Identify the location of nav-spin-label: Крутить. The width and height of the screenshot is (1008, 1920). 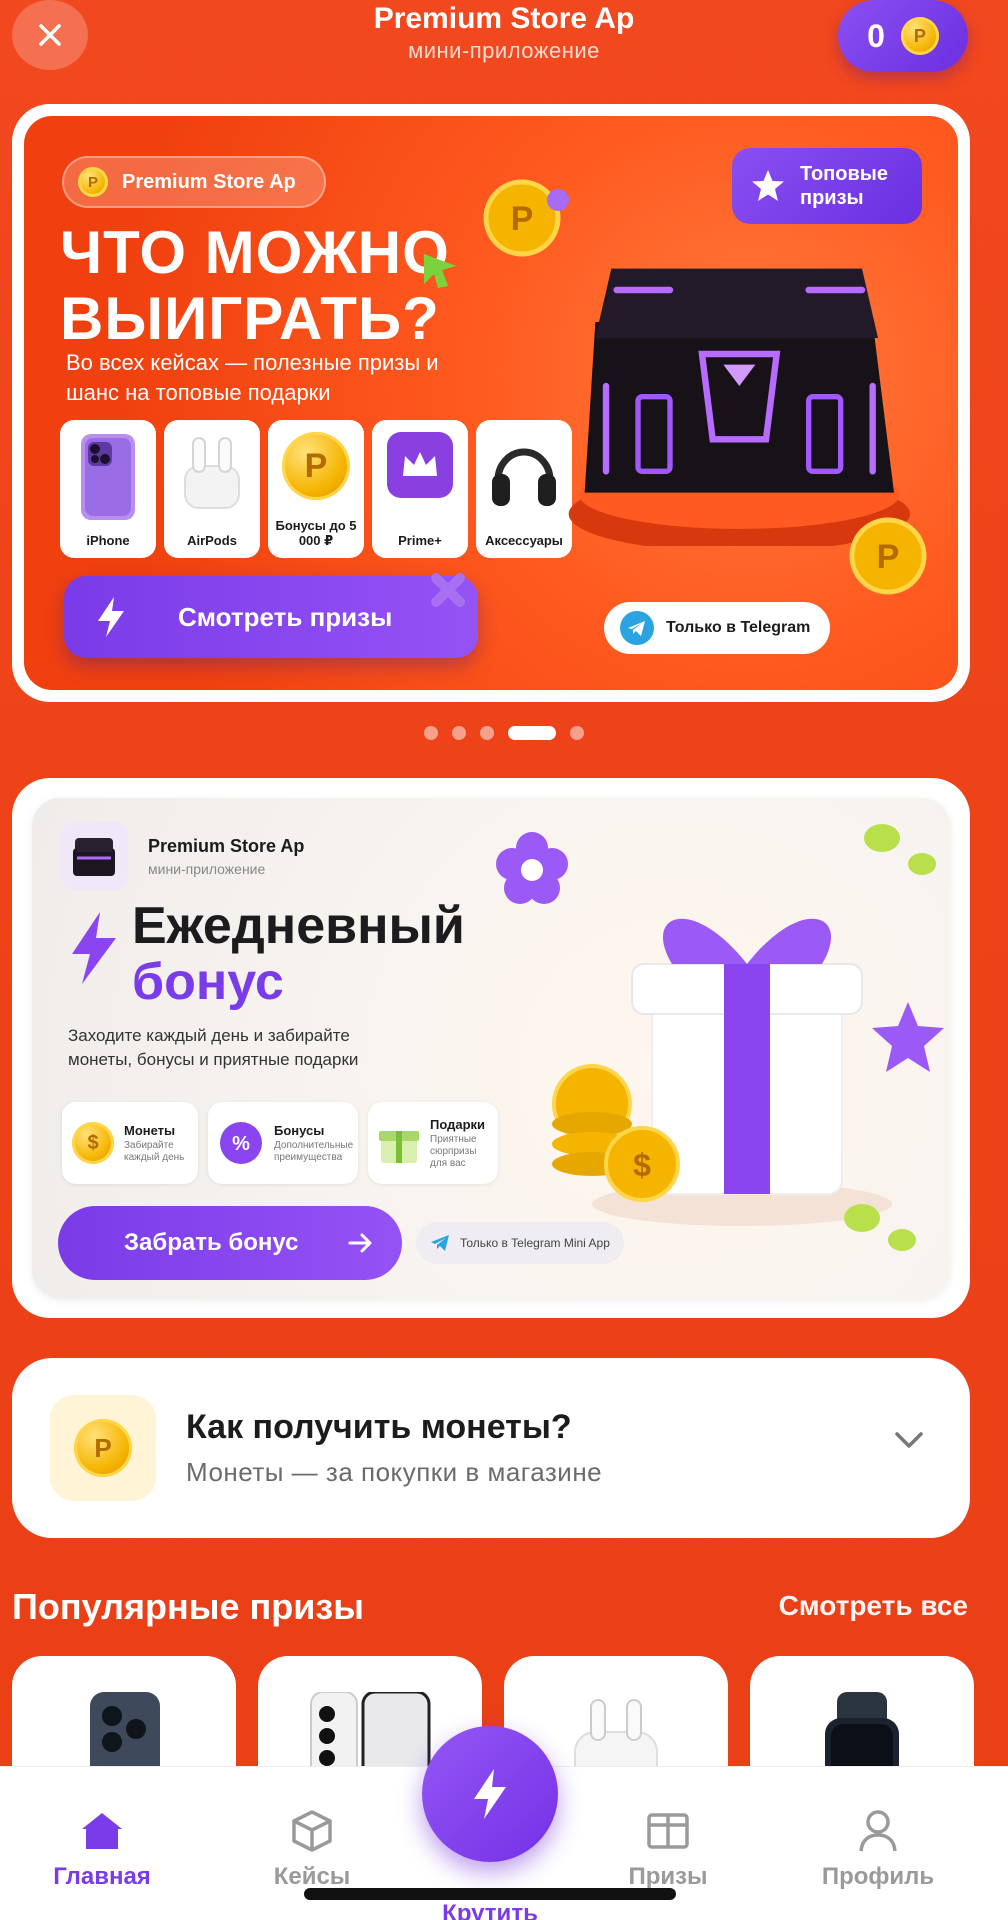
(490, 1910).